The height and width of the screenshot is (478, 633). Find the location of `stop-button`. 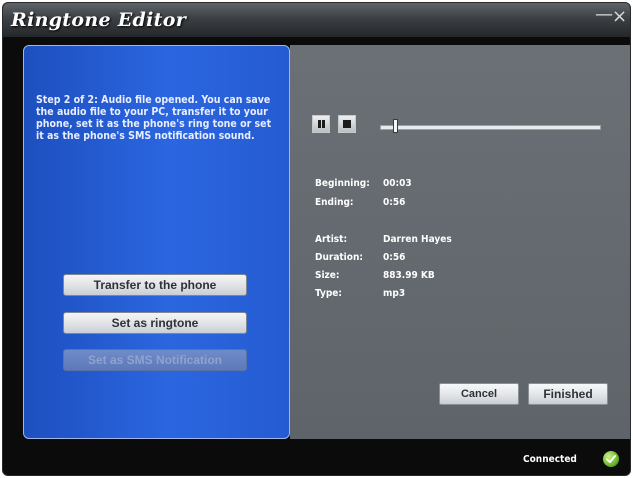

stop-button is located at coordinates (347, 124).